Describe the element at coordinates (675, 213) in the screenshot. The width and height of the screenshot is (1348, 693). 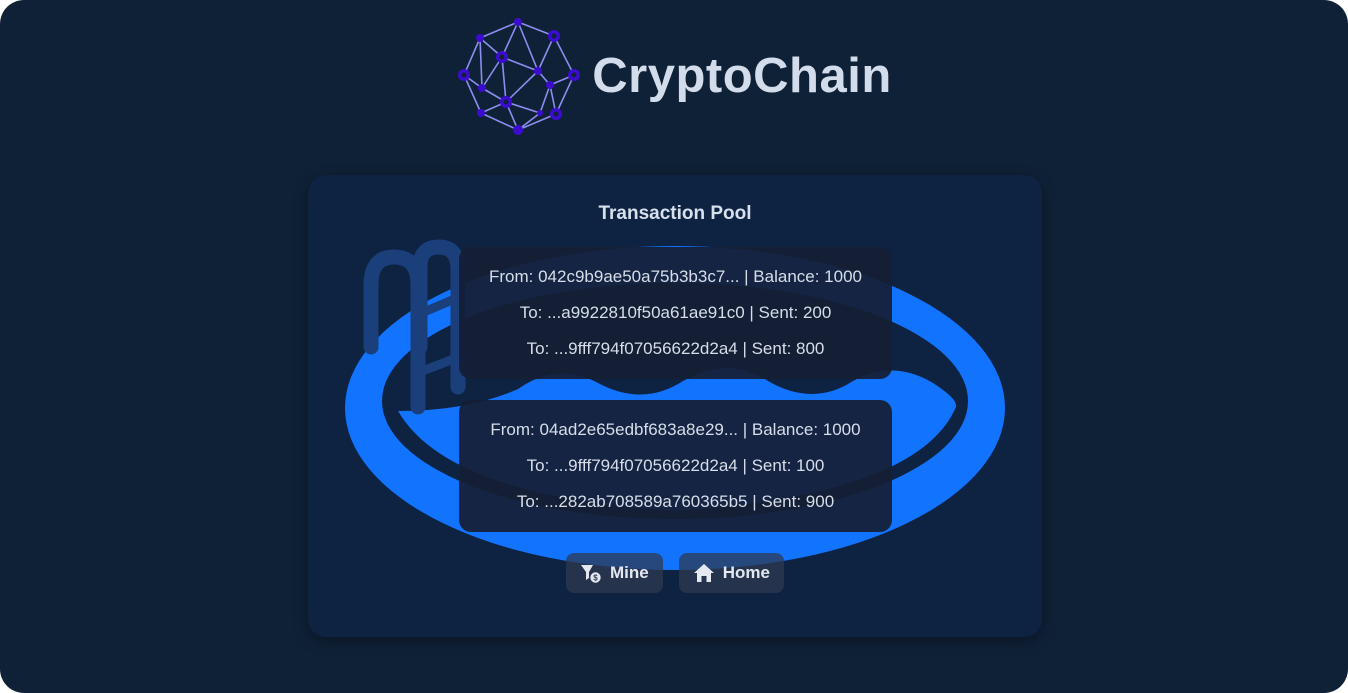
I see `pool-title: Transaction Pool` at that location.